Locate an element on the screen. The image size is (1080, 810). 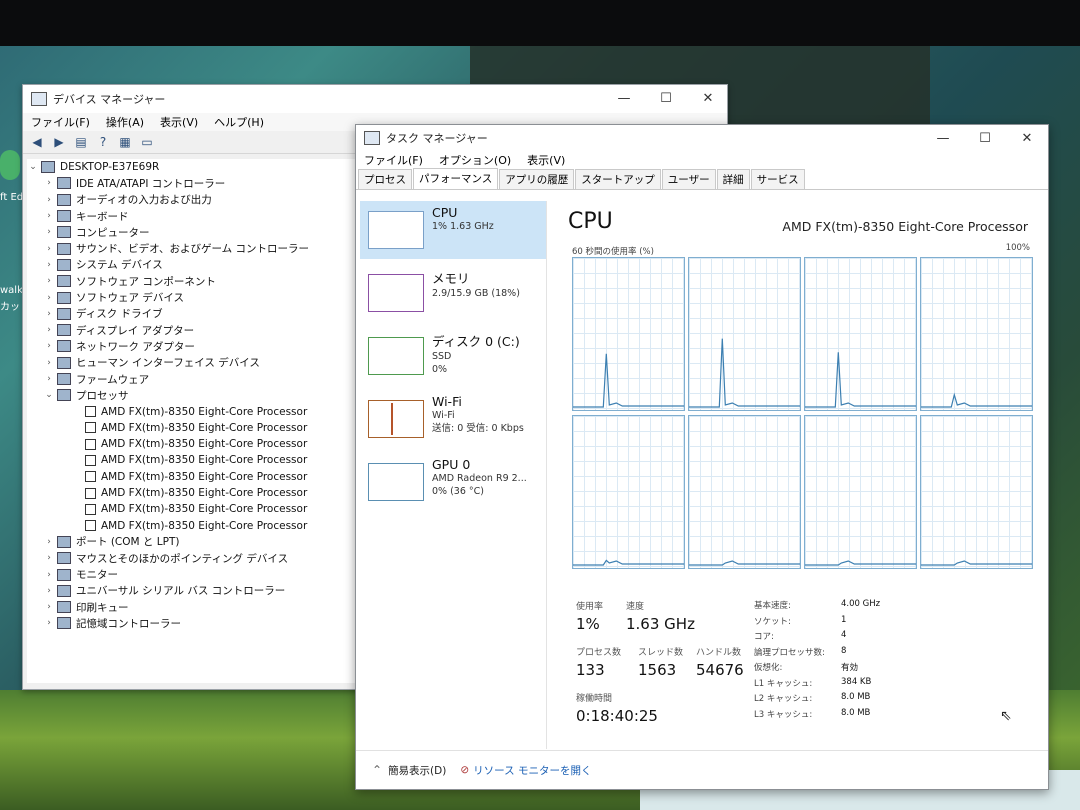
cpu-core-graph is located at coordinates (744, 492).